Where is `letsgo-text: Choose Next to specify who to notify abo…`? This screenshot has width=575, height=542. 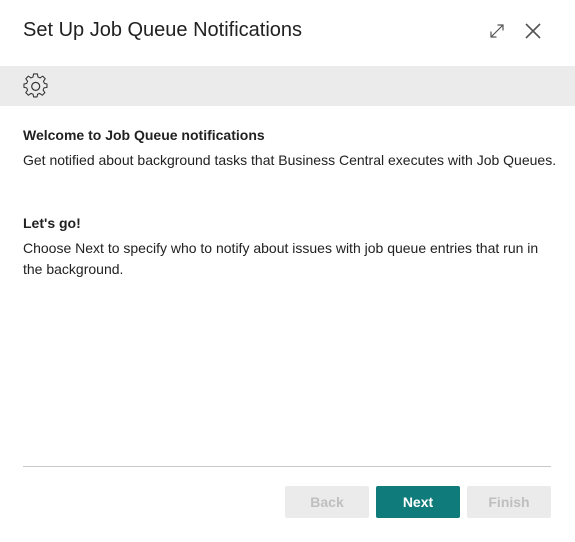 letsgo-text: Choose Next to specify who to notify abo… is located at coordinates (281, 258).